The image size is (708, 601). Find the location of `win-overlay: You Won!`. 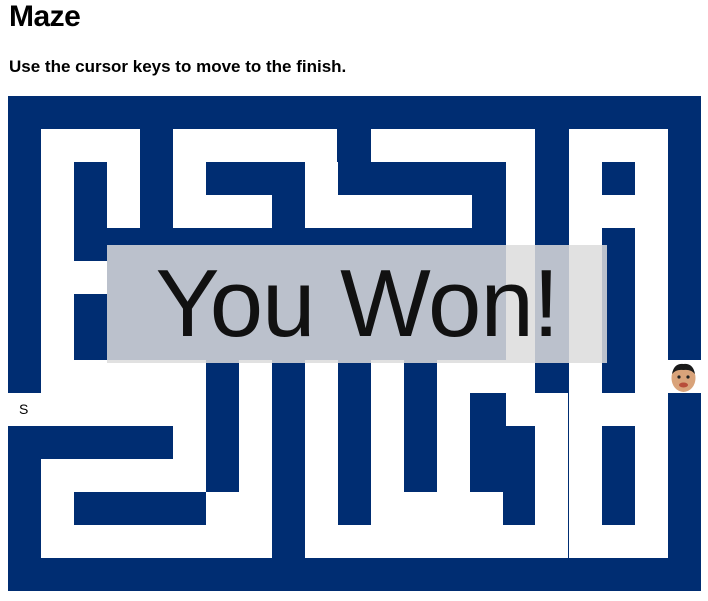

win-overlay: You Won! is located at coordinates (357, 304).